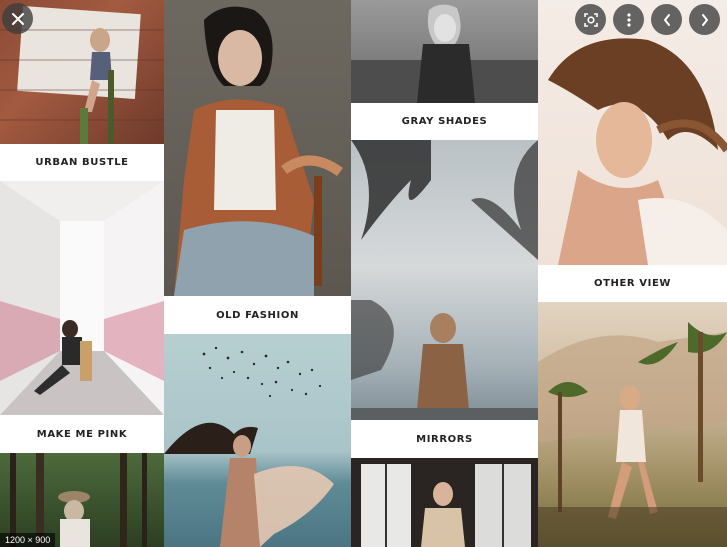  What do you see at coordinates (28, 540) in the screenshot?
I see `image-dimensions: 1200 × 900` at bounding box center [28, 540].